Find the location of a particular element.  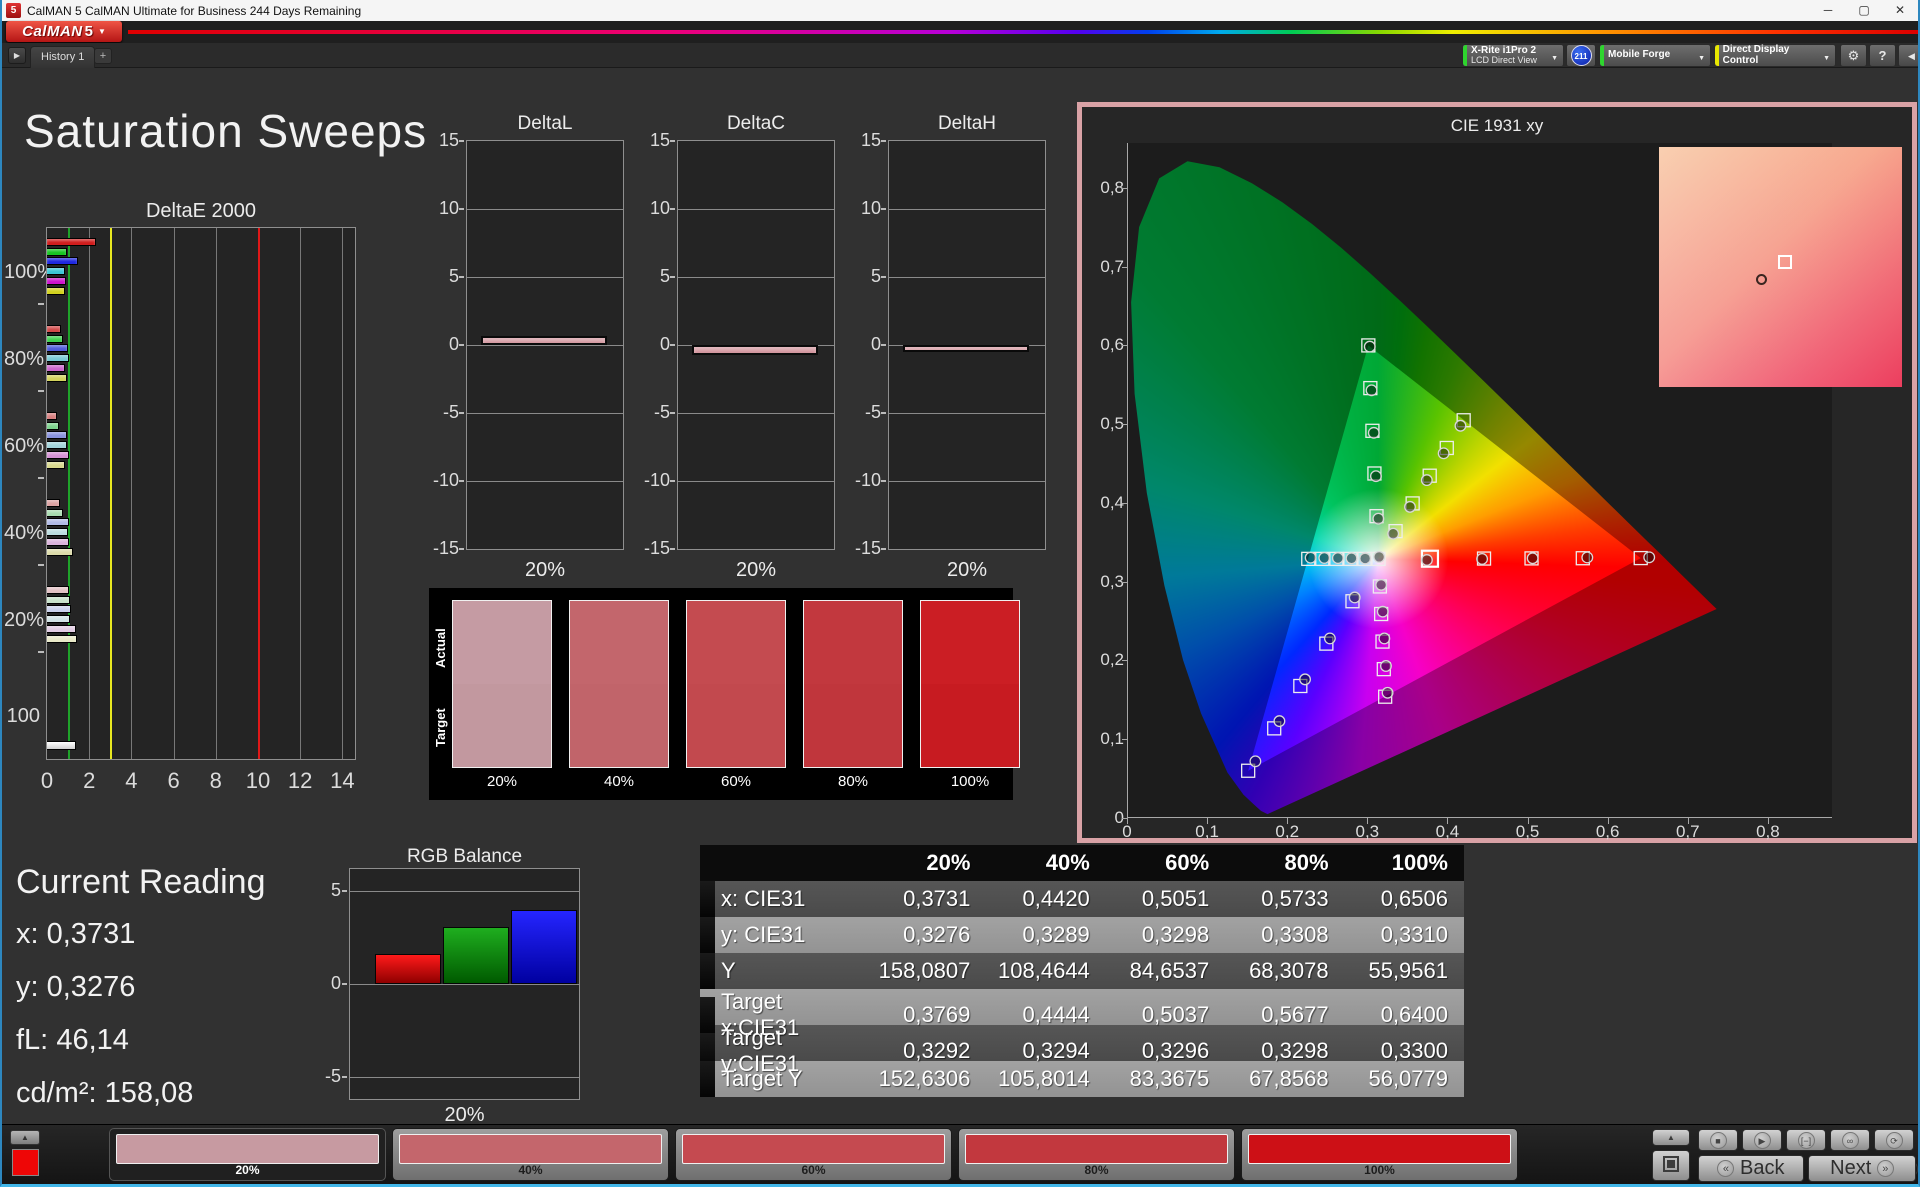

table-cell: 0,3731 is located at coordinates (937, 898).